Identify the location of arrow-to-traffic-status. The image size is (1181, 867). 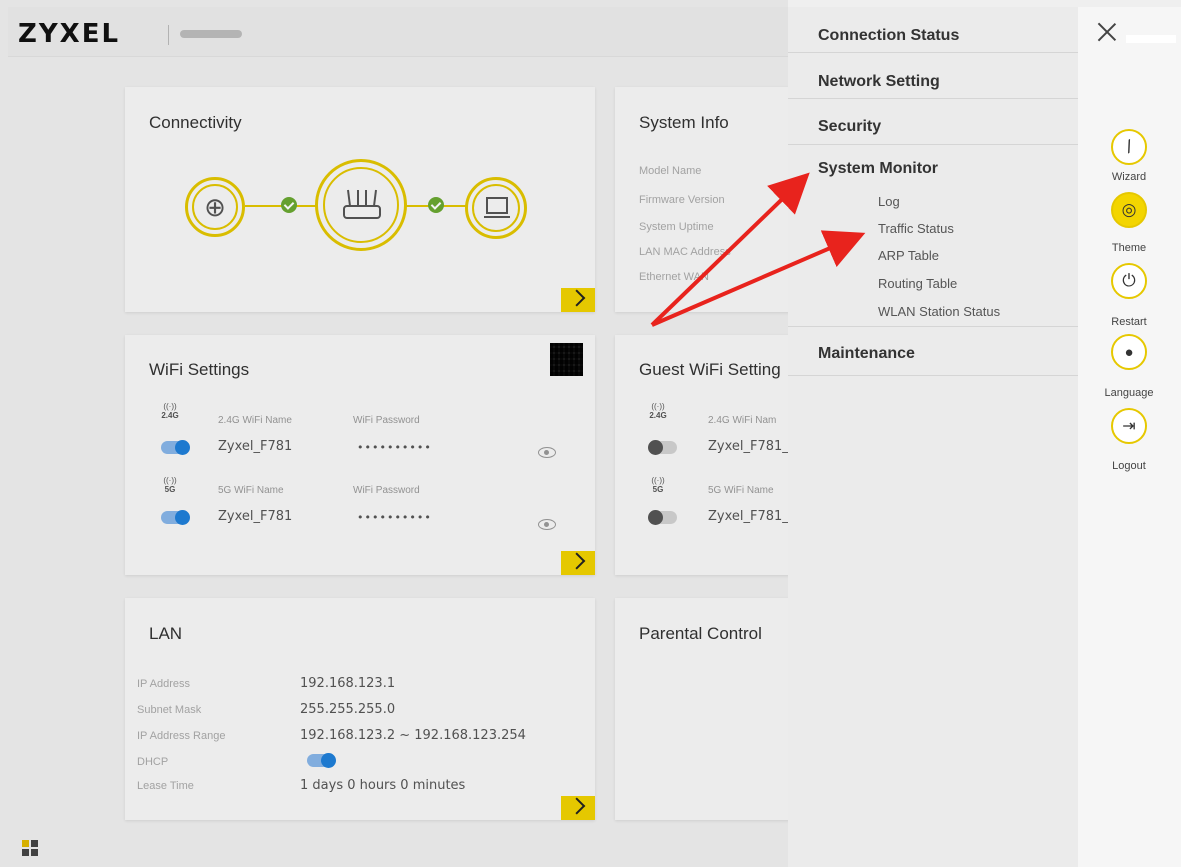
(758, 278).